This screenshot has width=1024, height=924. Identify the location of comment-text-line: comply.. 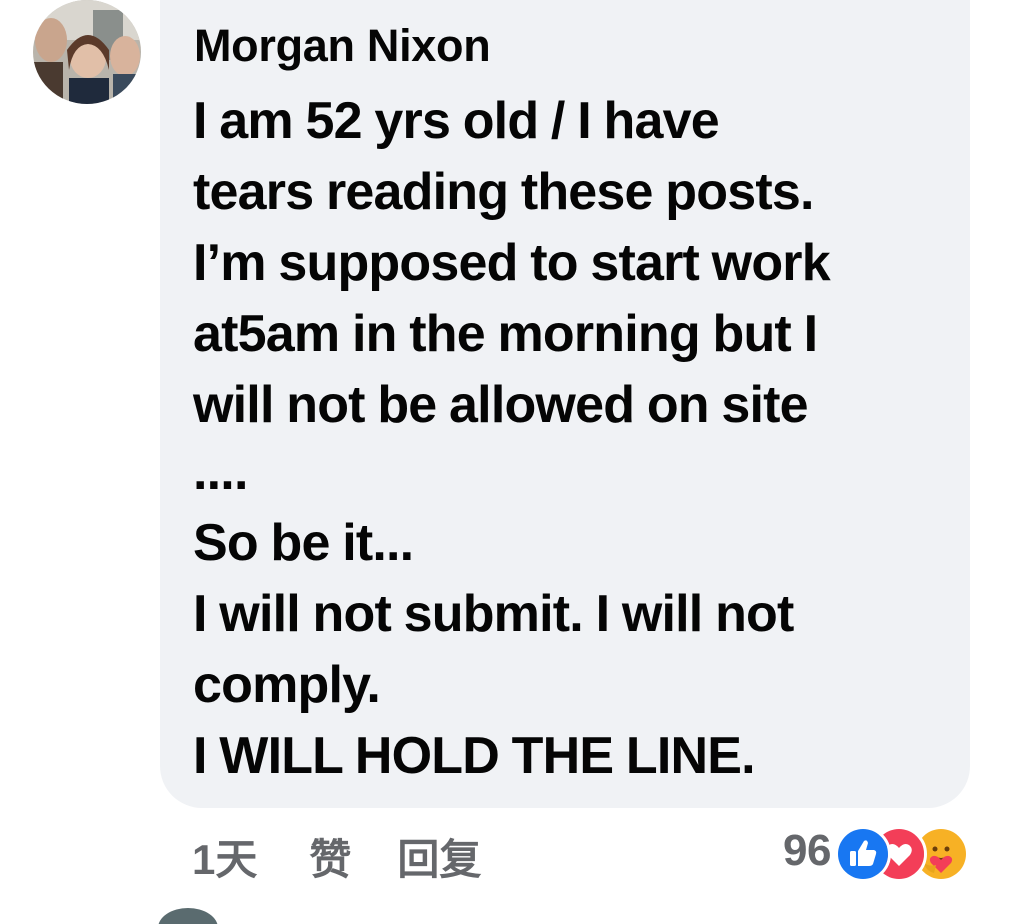
(287, 685).